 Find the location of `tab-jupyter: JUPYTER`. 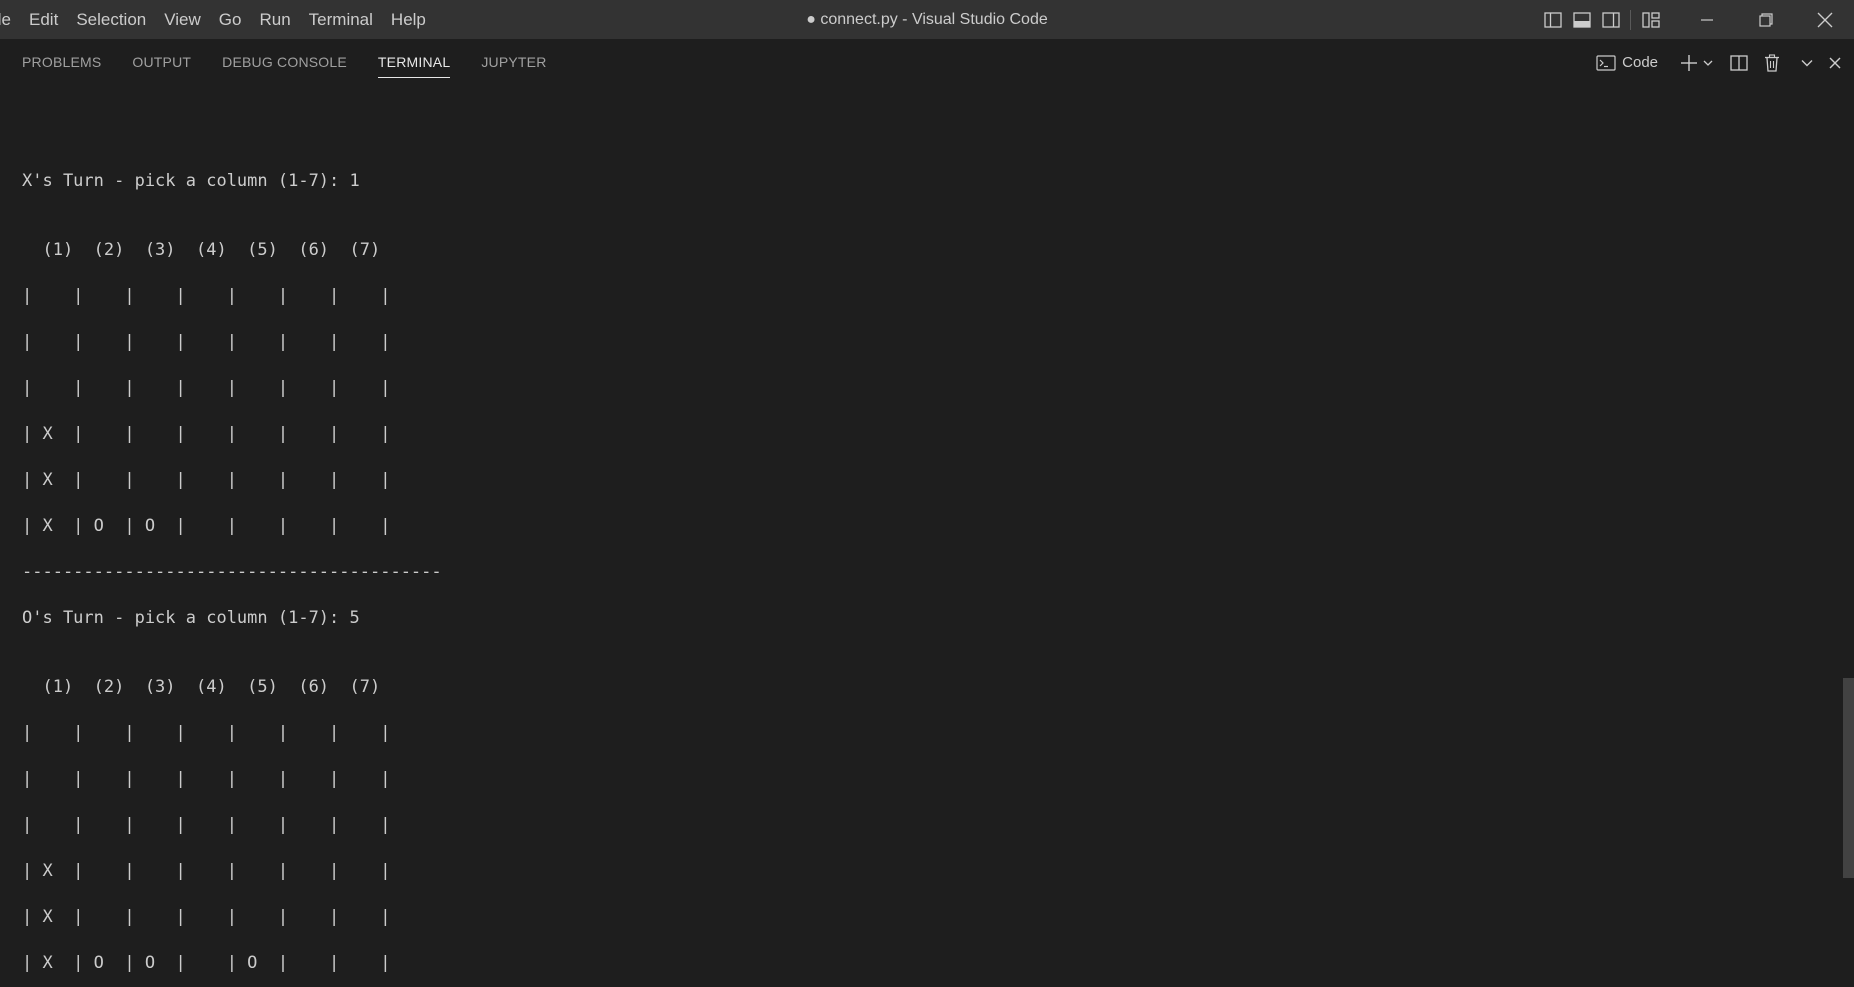

tab-jupyter: JUPYTER is located at coordinates (513, 62).